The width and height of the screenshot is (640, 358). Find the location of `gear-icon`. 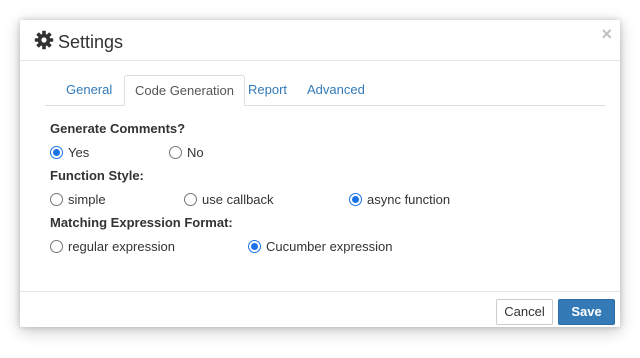

gear-icon is located at coordinates (44, 40).